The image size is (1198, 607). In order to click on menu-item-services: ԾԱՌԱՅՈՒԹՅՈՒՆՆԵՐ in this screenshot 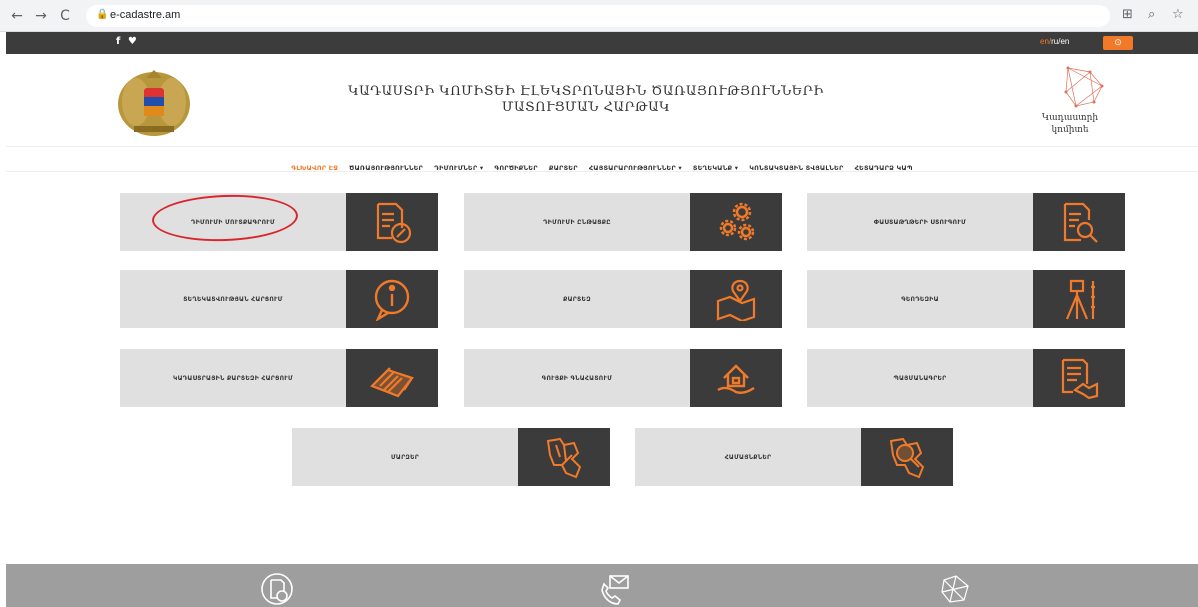, I will do `click(386, 168)`.